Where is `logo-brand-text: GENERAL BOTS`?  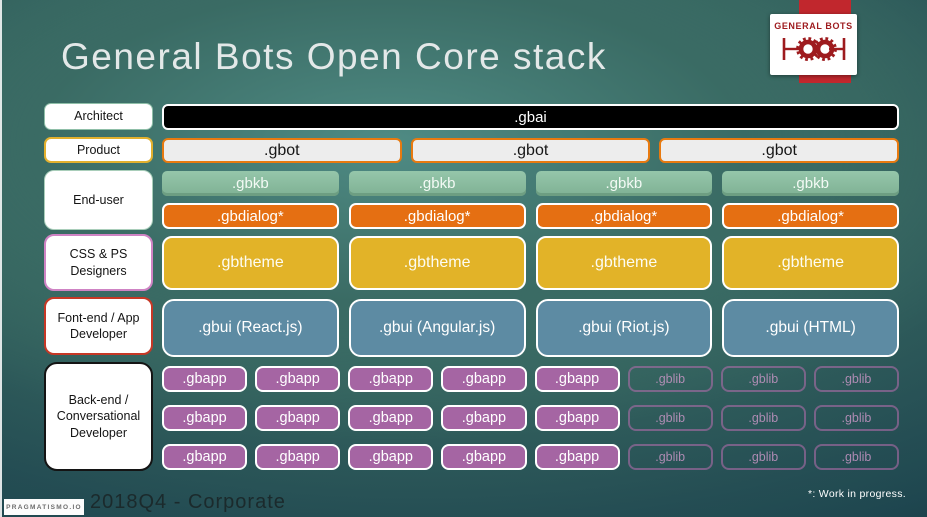 logo-brand-text: GENERAL BOTS is located at coordinates (813, 26).